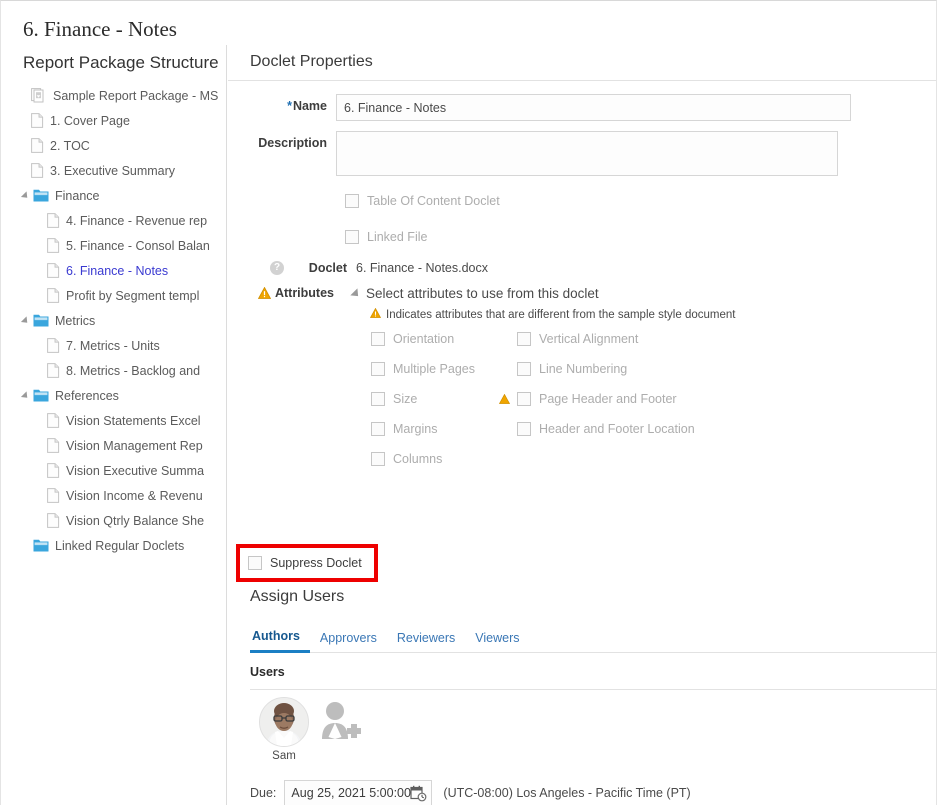 The height and width of the screenshot is (805, 937). What do you see at coordinates (255, 563) in the screenshot?
I see `suppress-doclet-checkbox` at bounding box center [255, 563].